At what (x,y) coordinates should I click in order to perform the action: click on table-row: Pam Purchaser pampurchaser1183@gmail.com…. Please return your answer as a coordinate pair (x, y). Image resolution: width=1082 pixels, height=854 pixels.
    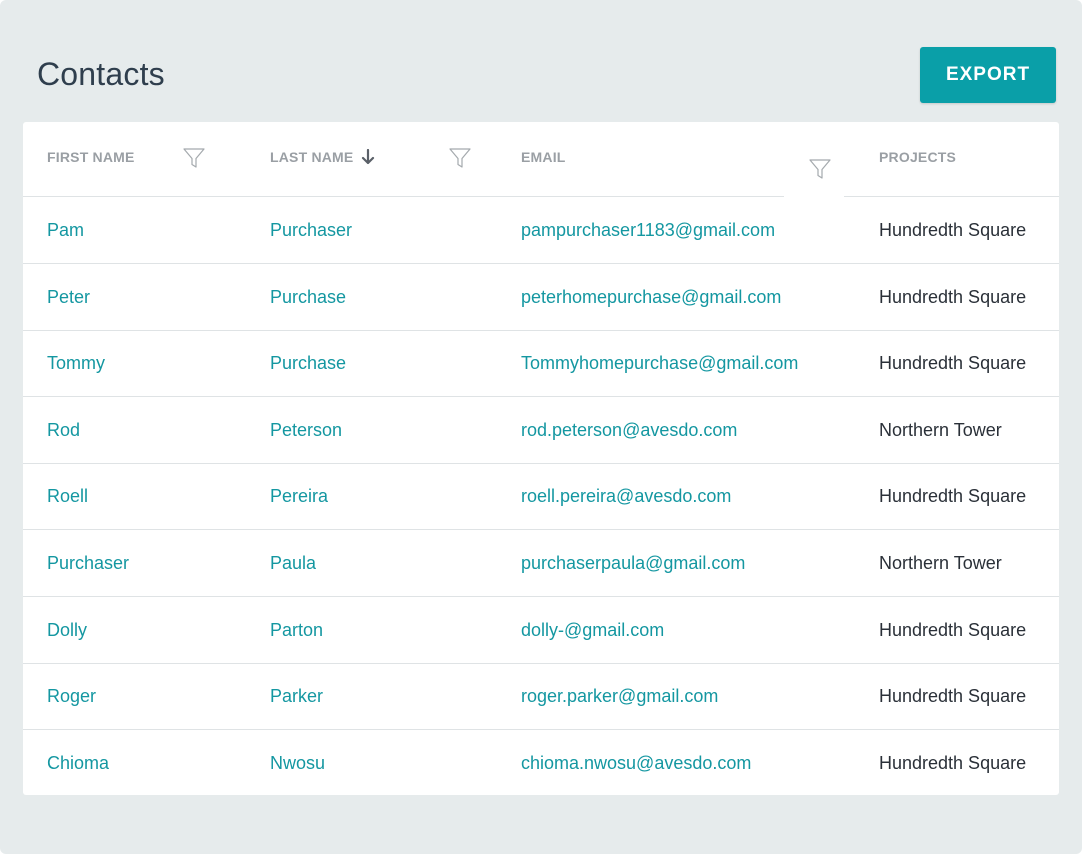
    Looking at the image, I should click on (541, 230).